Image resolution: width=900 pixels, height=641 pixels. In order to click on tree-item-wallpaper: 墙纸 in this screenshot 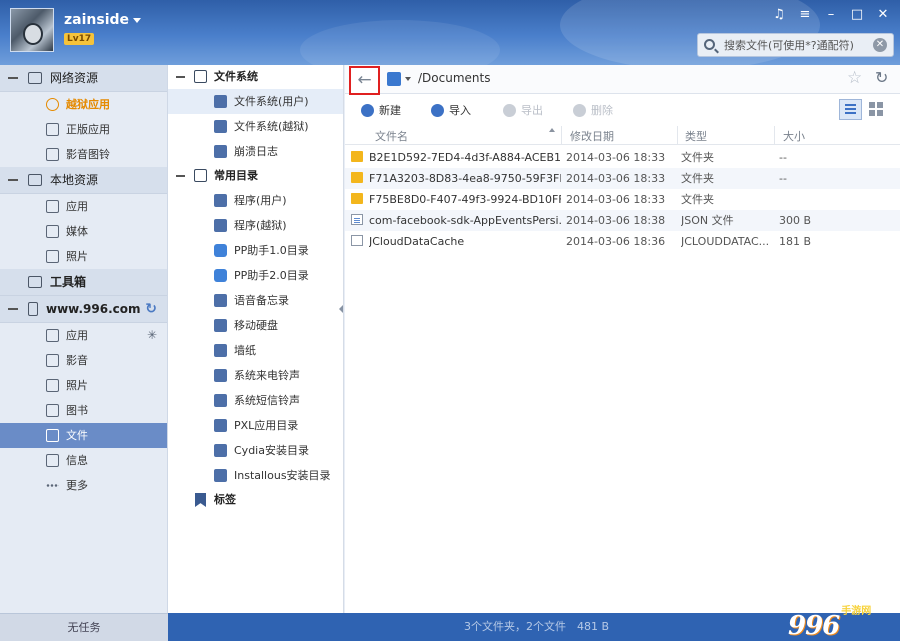, I will do `click(255, 350)`.